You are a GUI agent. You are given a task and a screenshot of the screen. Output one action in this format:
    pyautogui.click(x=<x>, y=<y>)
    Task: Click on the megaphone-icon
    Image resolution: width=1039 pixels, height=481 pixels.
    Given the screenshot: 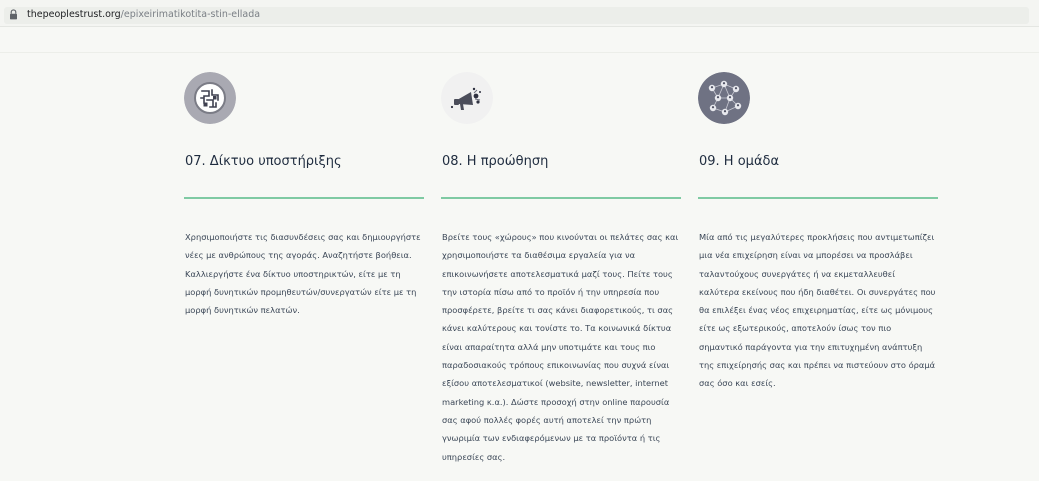 What is the action you would take?
    pyautogui.click(x=467, y=98)
    